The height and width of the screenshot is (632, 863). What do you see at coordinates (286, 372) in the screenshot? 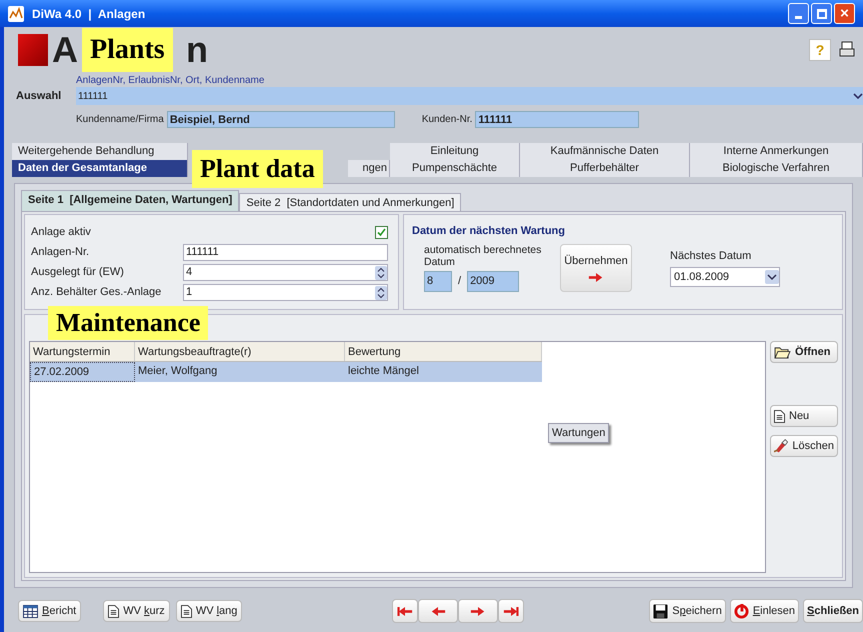
I see `table-row: 27.02.2009 Meier, Wolfgang leichte Mängel` at bounding box center [286, 372].